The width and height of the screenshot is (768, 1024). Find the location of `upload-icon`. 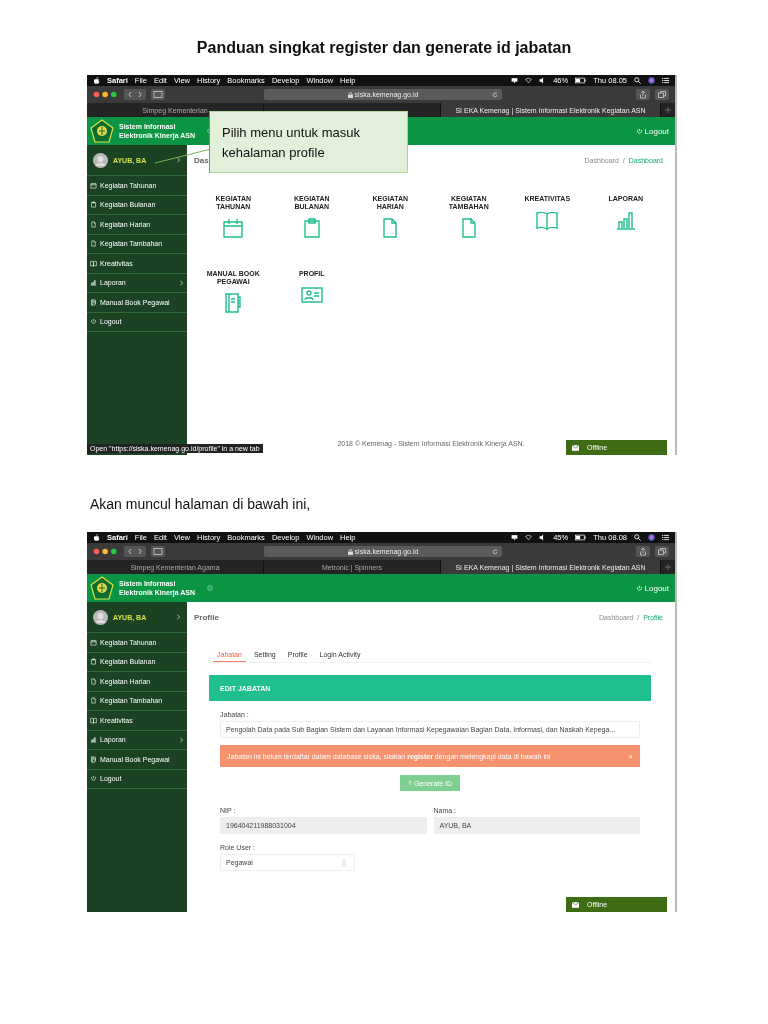

upload-icon is located at coordinates (409, 783).